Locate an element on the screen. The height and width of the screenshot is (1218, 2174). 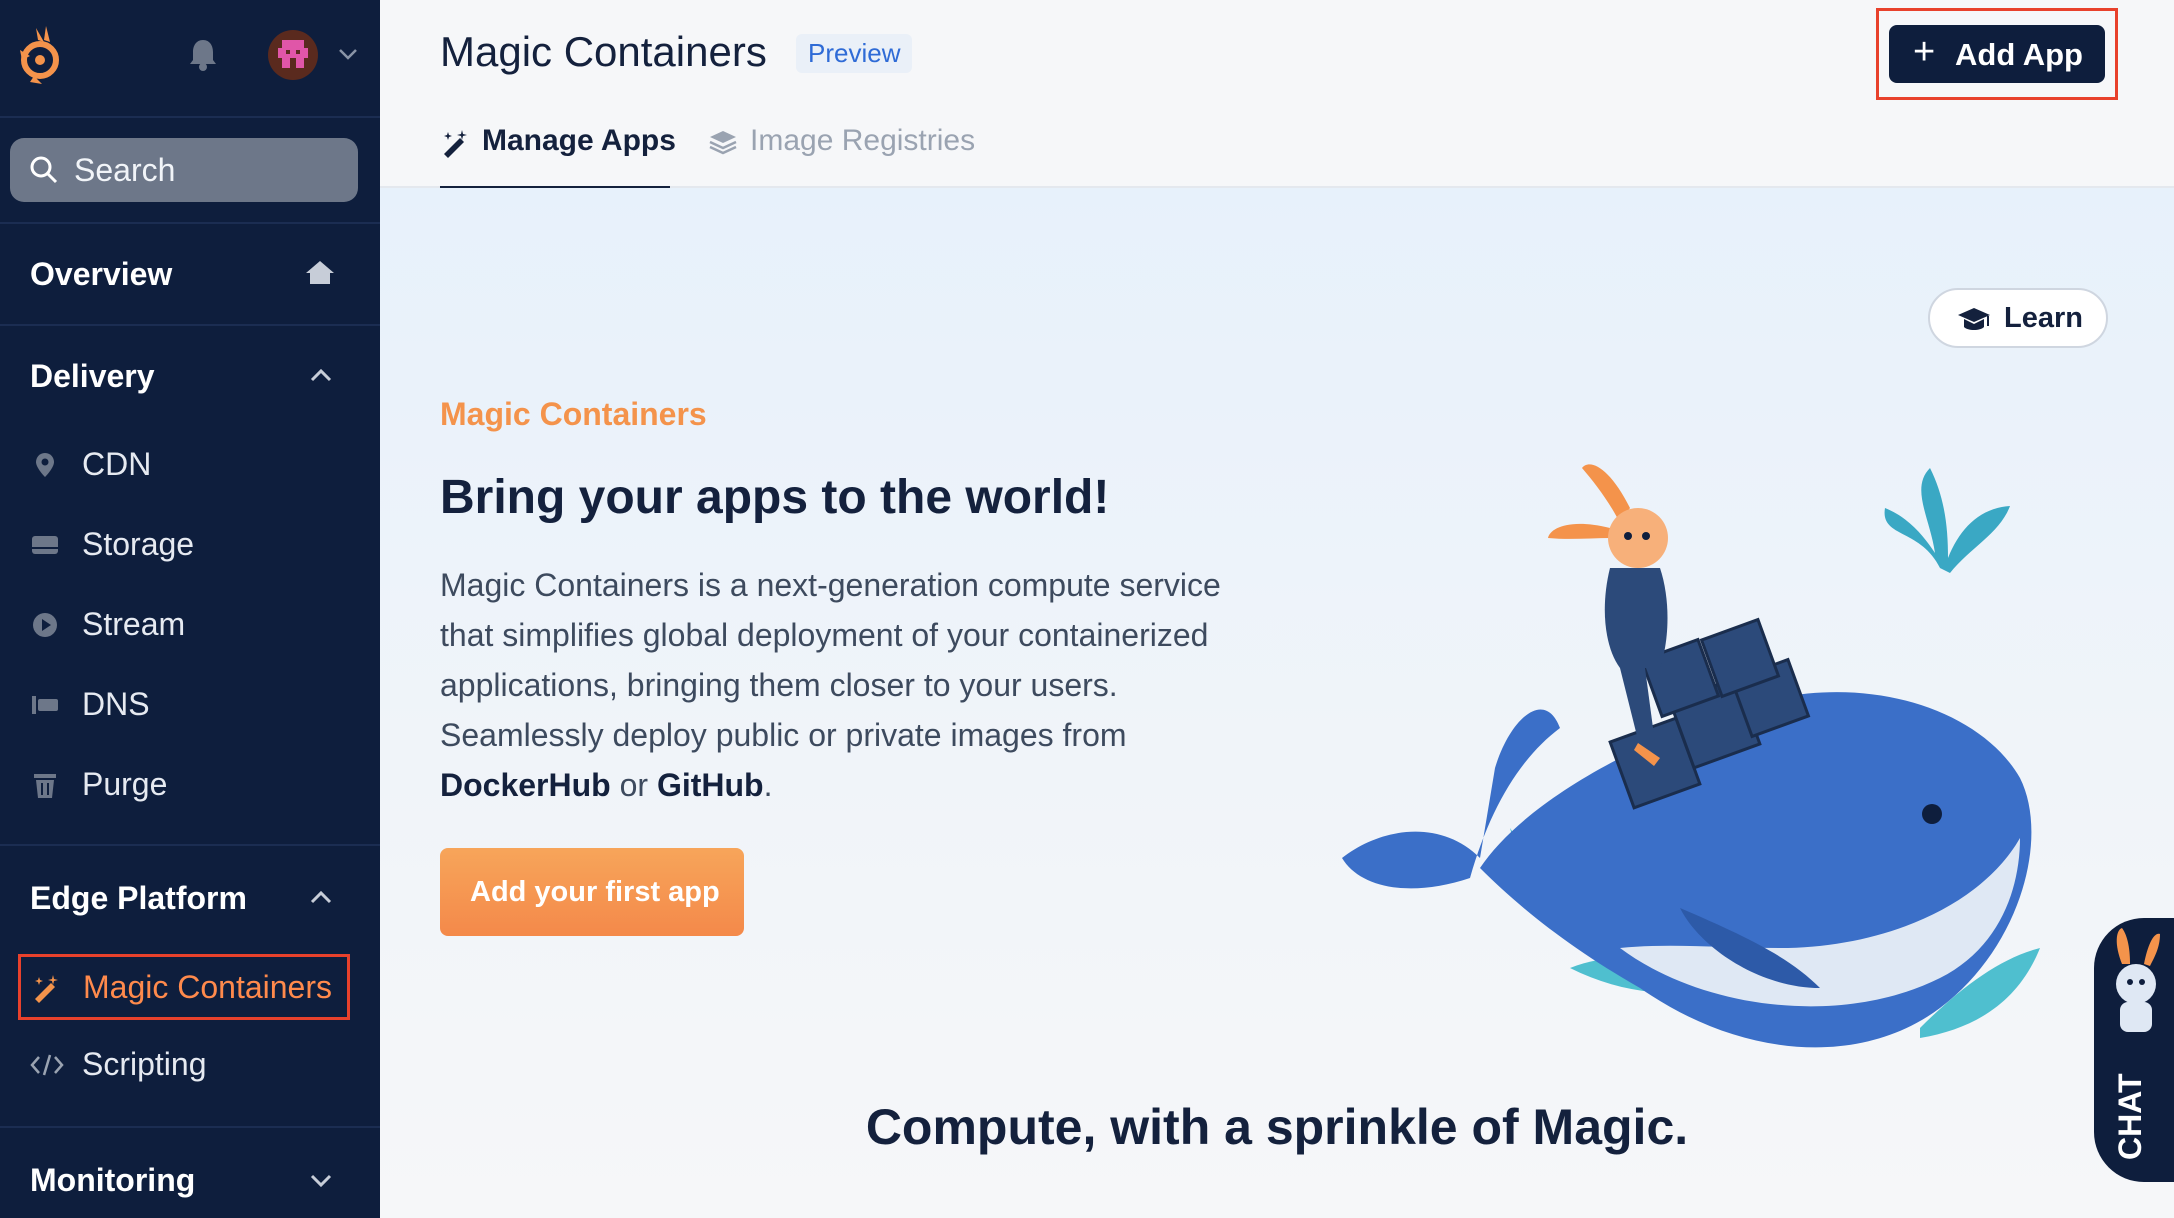
github-text: GitHub is located at coordinates (710, 785).